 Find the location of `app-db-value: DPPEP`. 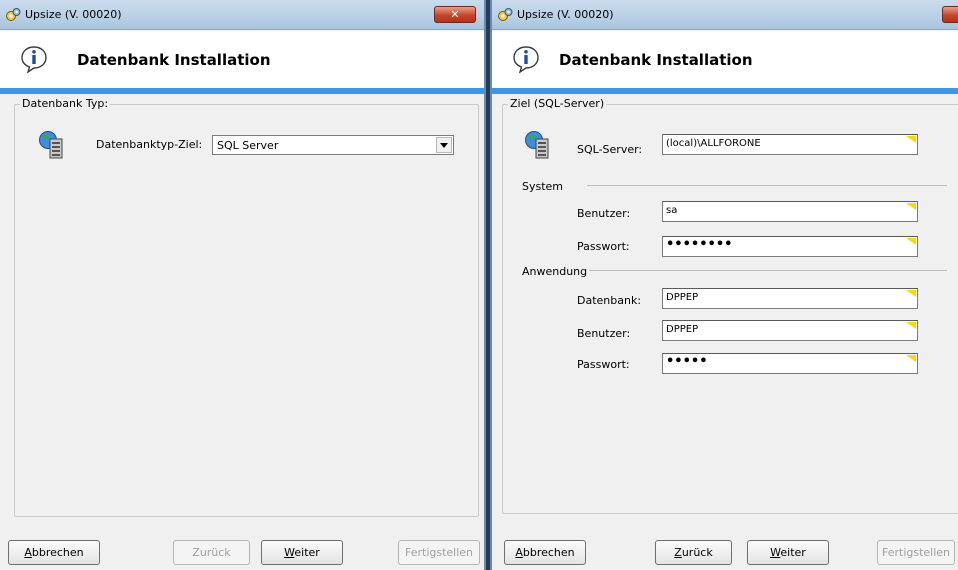

app-db-value: DPPEP is located at coordinates (682, 297).